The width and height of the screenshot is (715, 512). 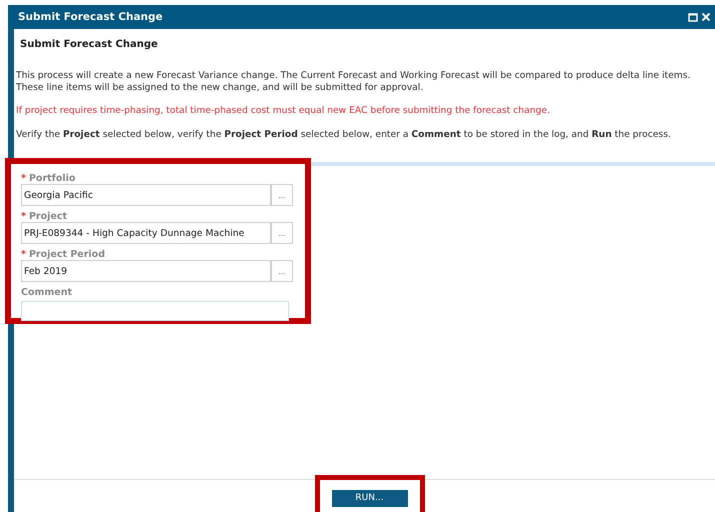 I want to click on window-title: Submit Forecast Change, so click(x=90, y=17).